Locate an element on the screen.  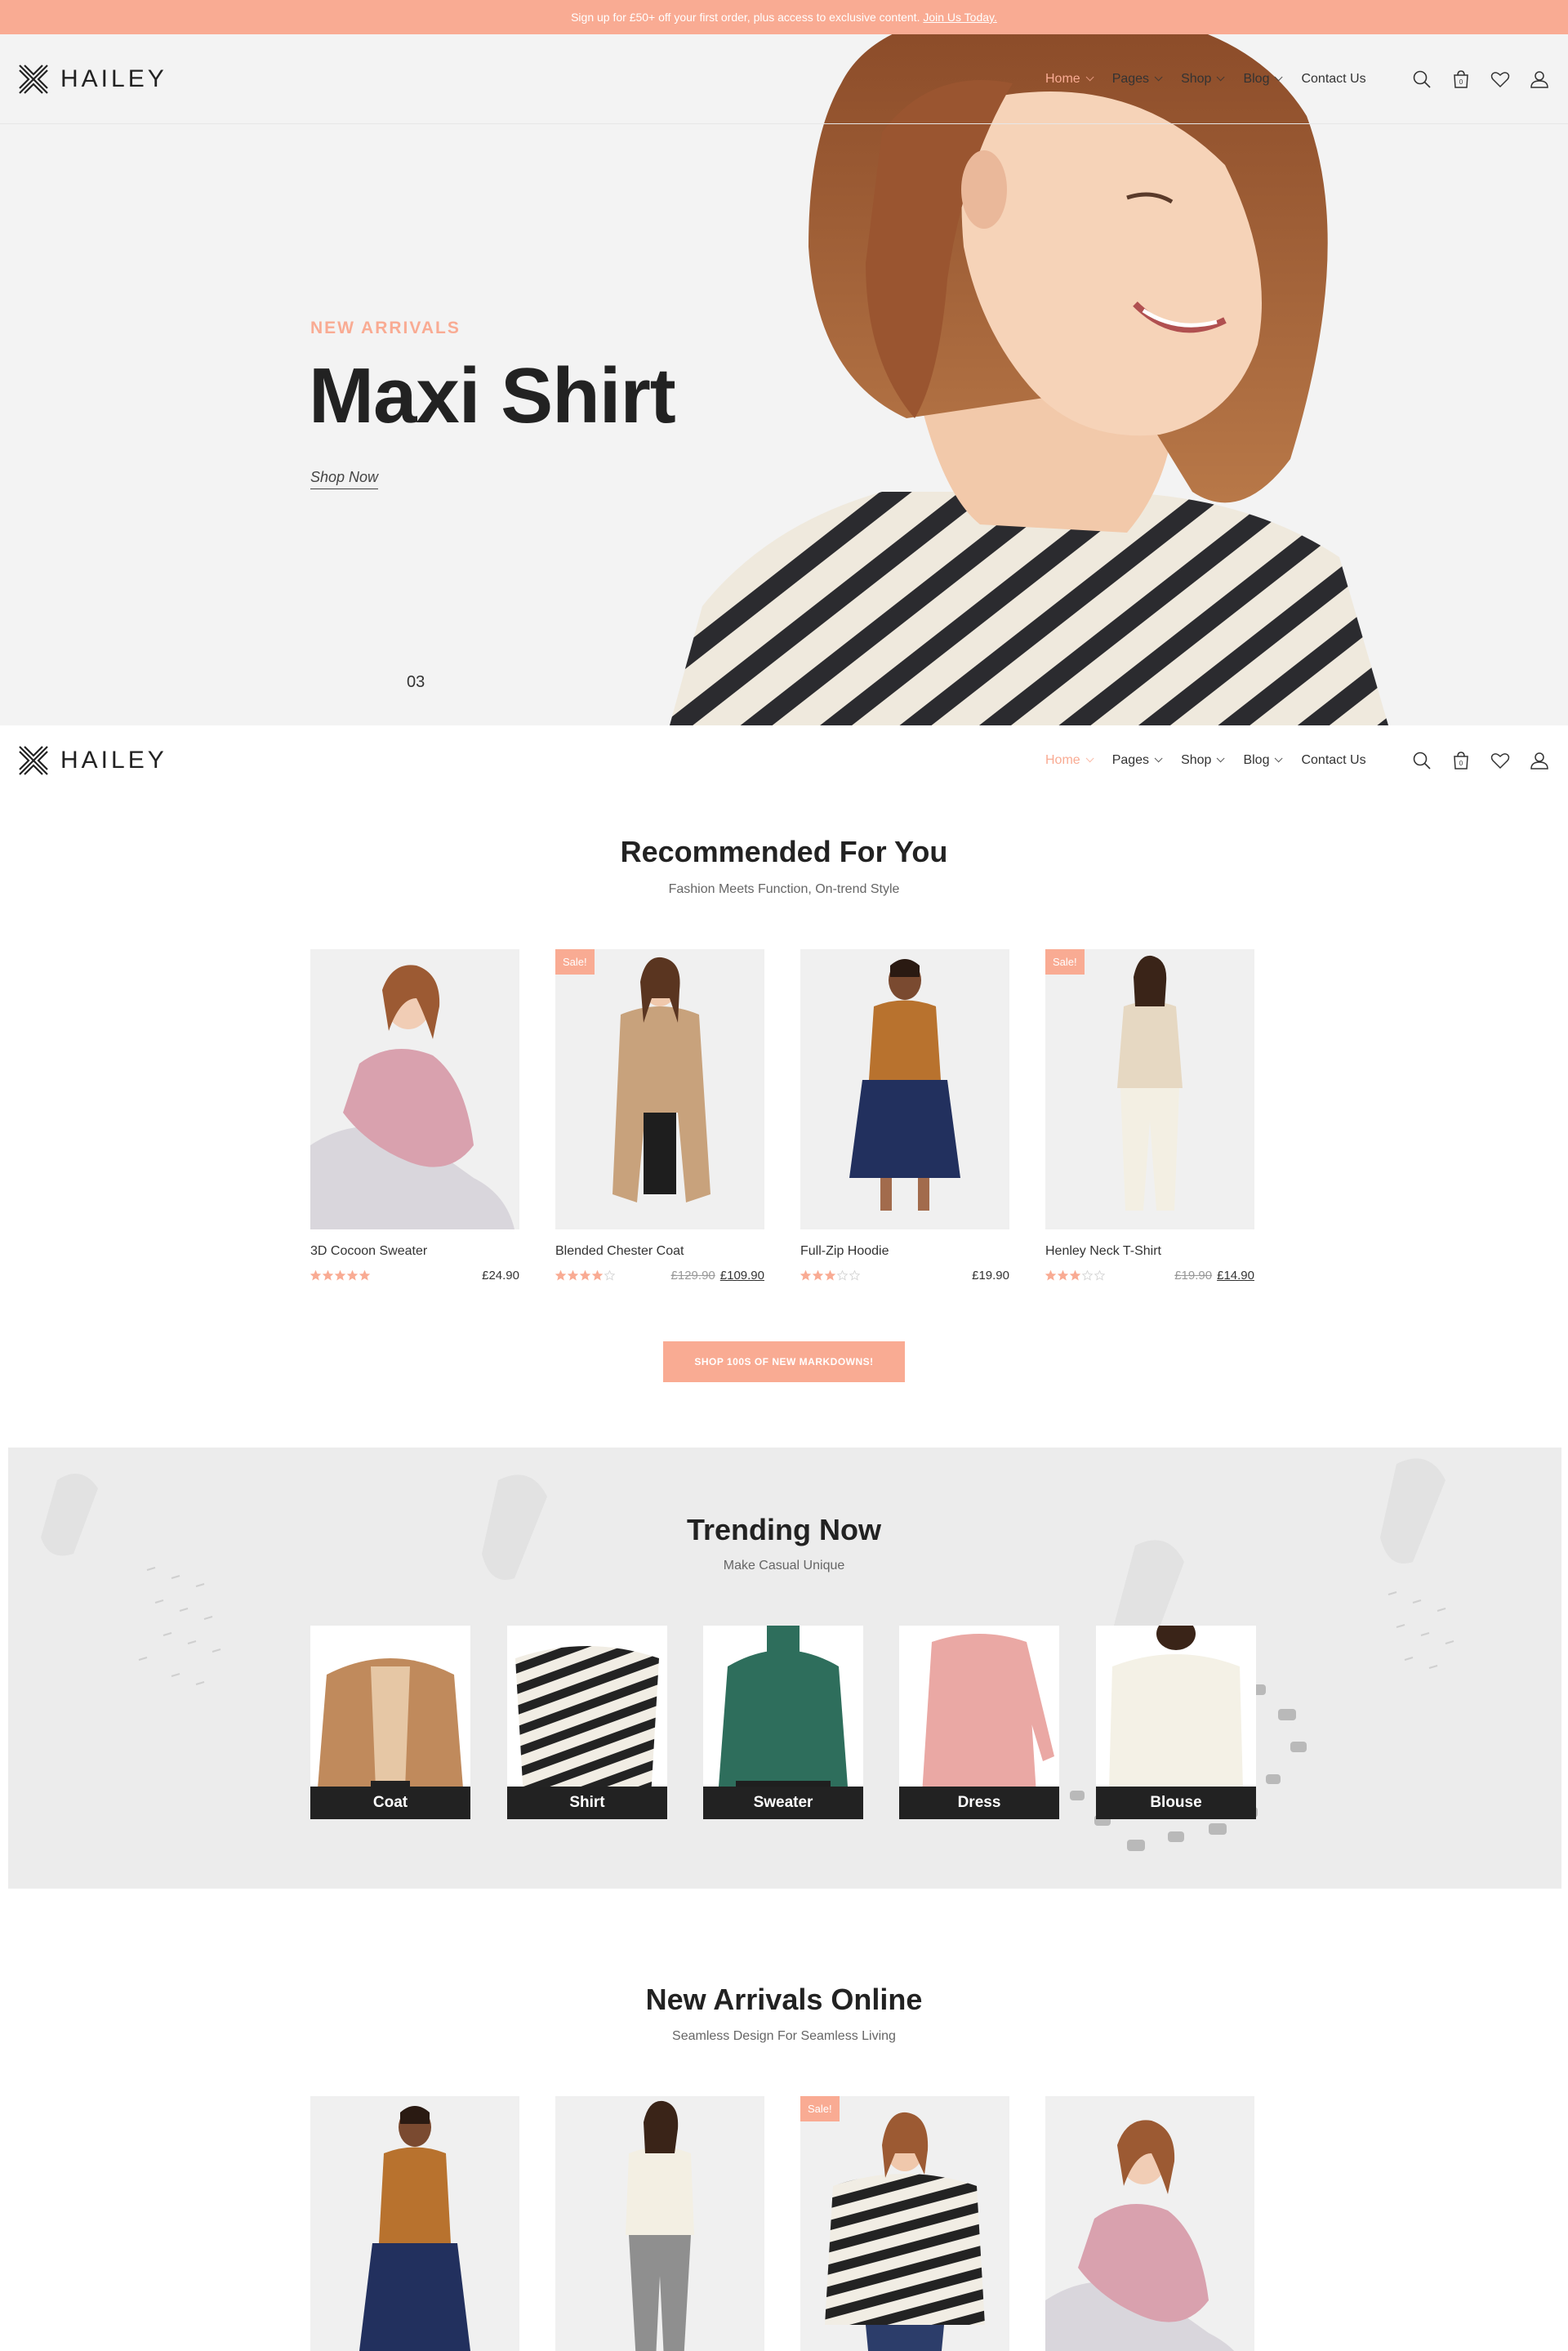
header-icons: 0 is located at coordinates (1480, 79).